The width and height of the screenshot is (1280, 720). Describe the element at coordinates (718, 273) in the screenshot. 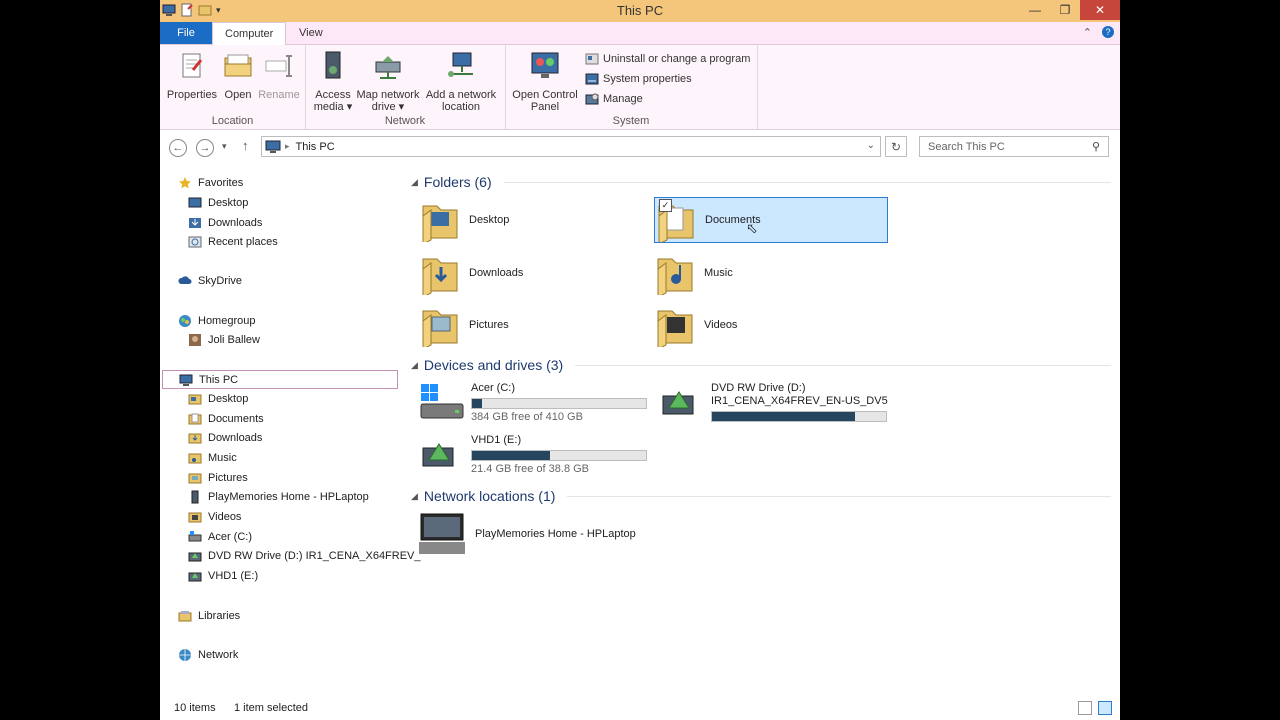

I see `folder-name-music: Music` at that location.